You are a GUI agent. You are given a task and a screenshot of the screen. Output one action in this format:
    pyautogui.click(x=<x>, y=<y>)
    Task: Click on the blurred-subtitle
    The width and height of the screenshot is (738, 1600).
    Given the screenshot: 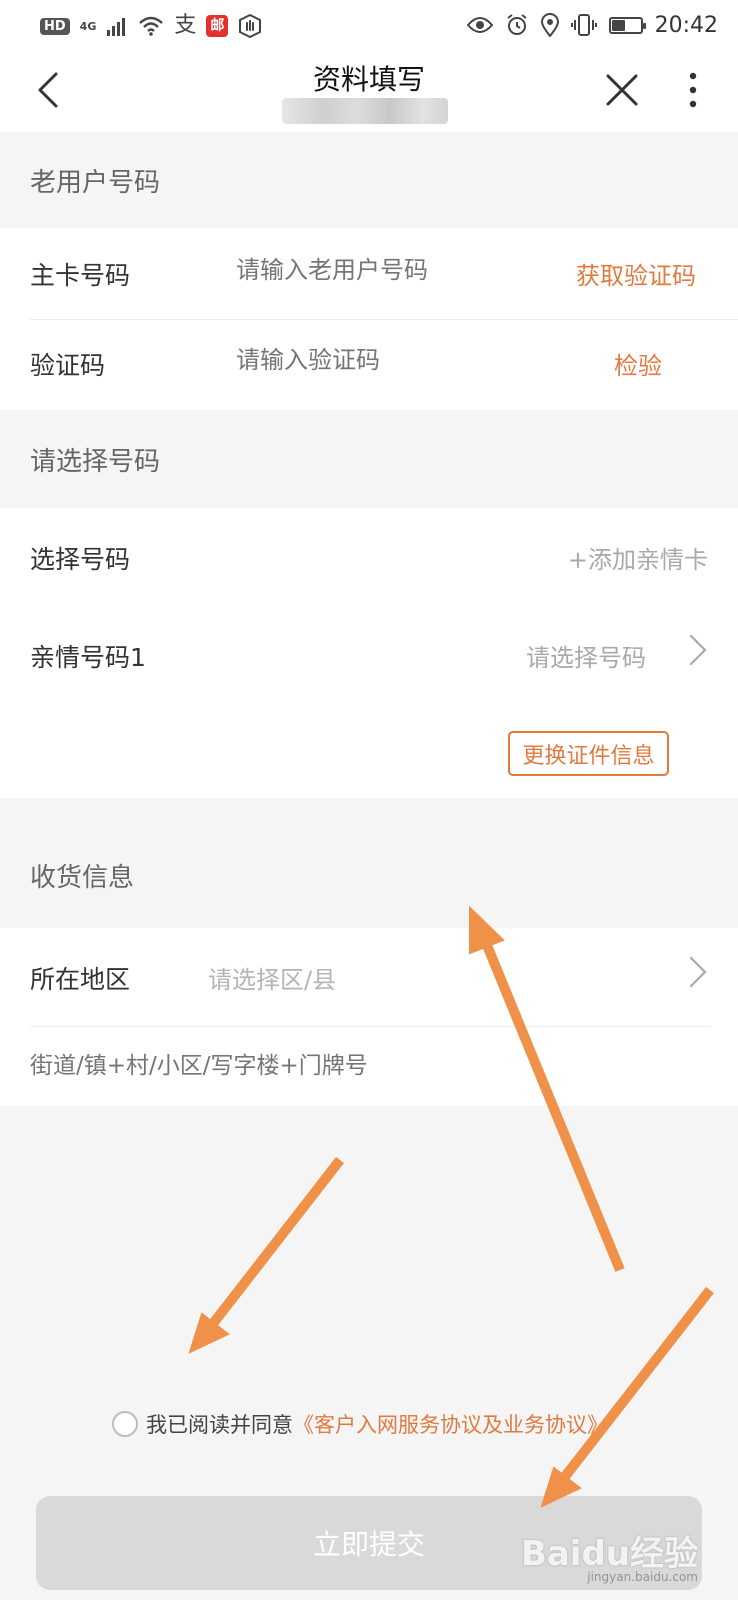 What is the action you would take?
    pyautogui.click(x=365, y=111)
    